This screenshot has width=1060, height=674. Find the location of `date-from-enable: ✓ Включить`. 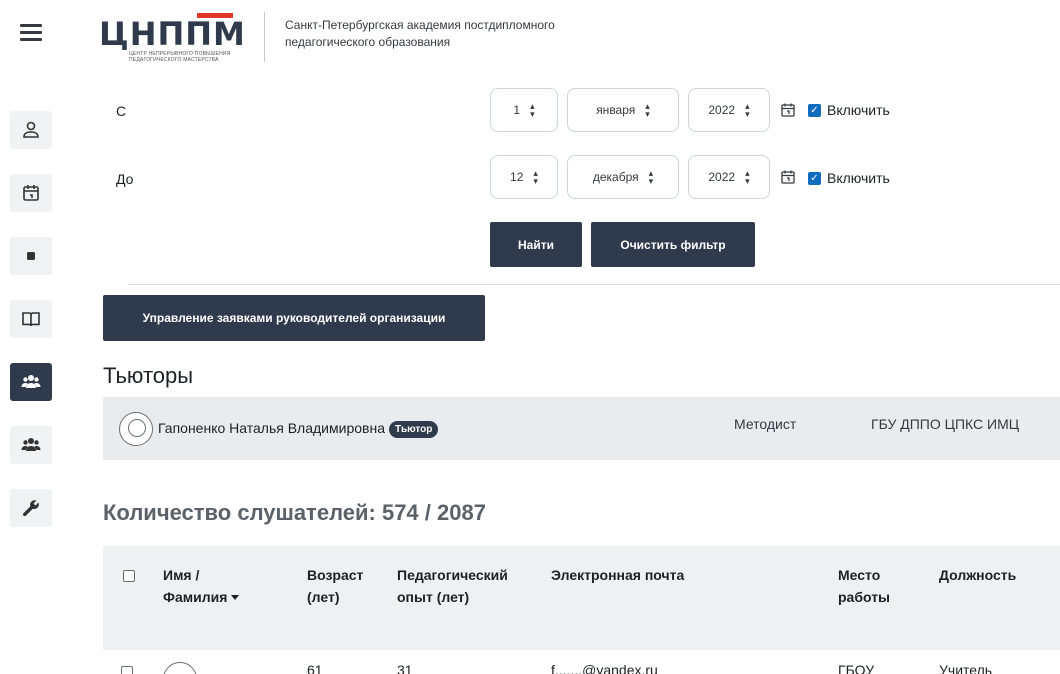

date-from-enable: ✓ Включить is located at coordinates (849, 110).